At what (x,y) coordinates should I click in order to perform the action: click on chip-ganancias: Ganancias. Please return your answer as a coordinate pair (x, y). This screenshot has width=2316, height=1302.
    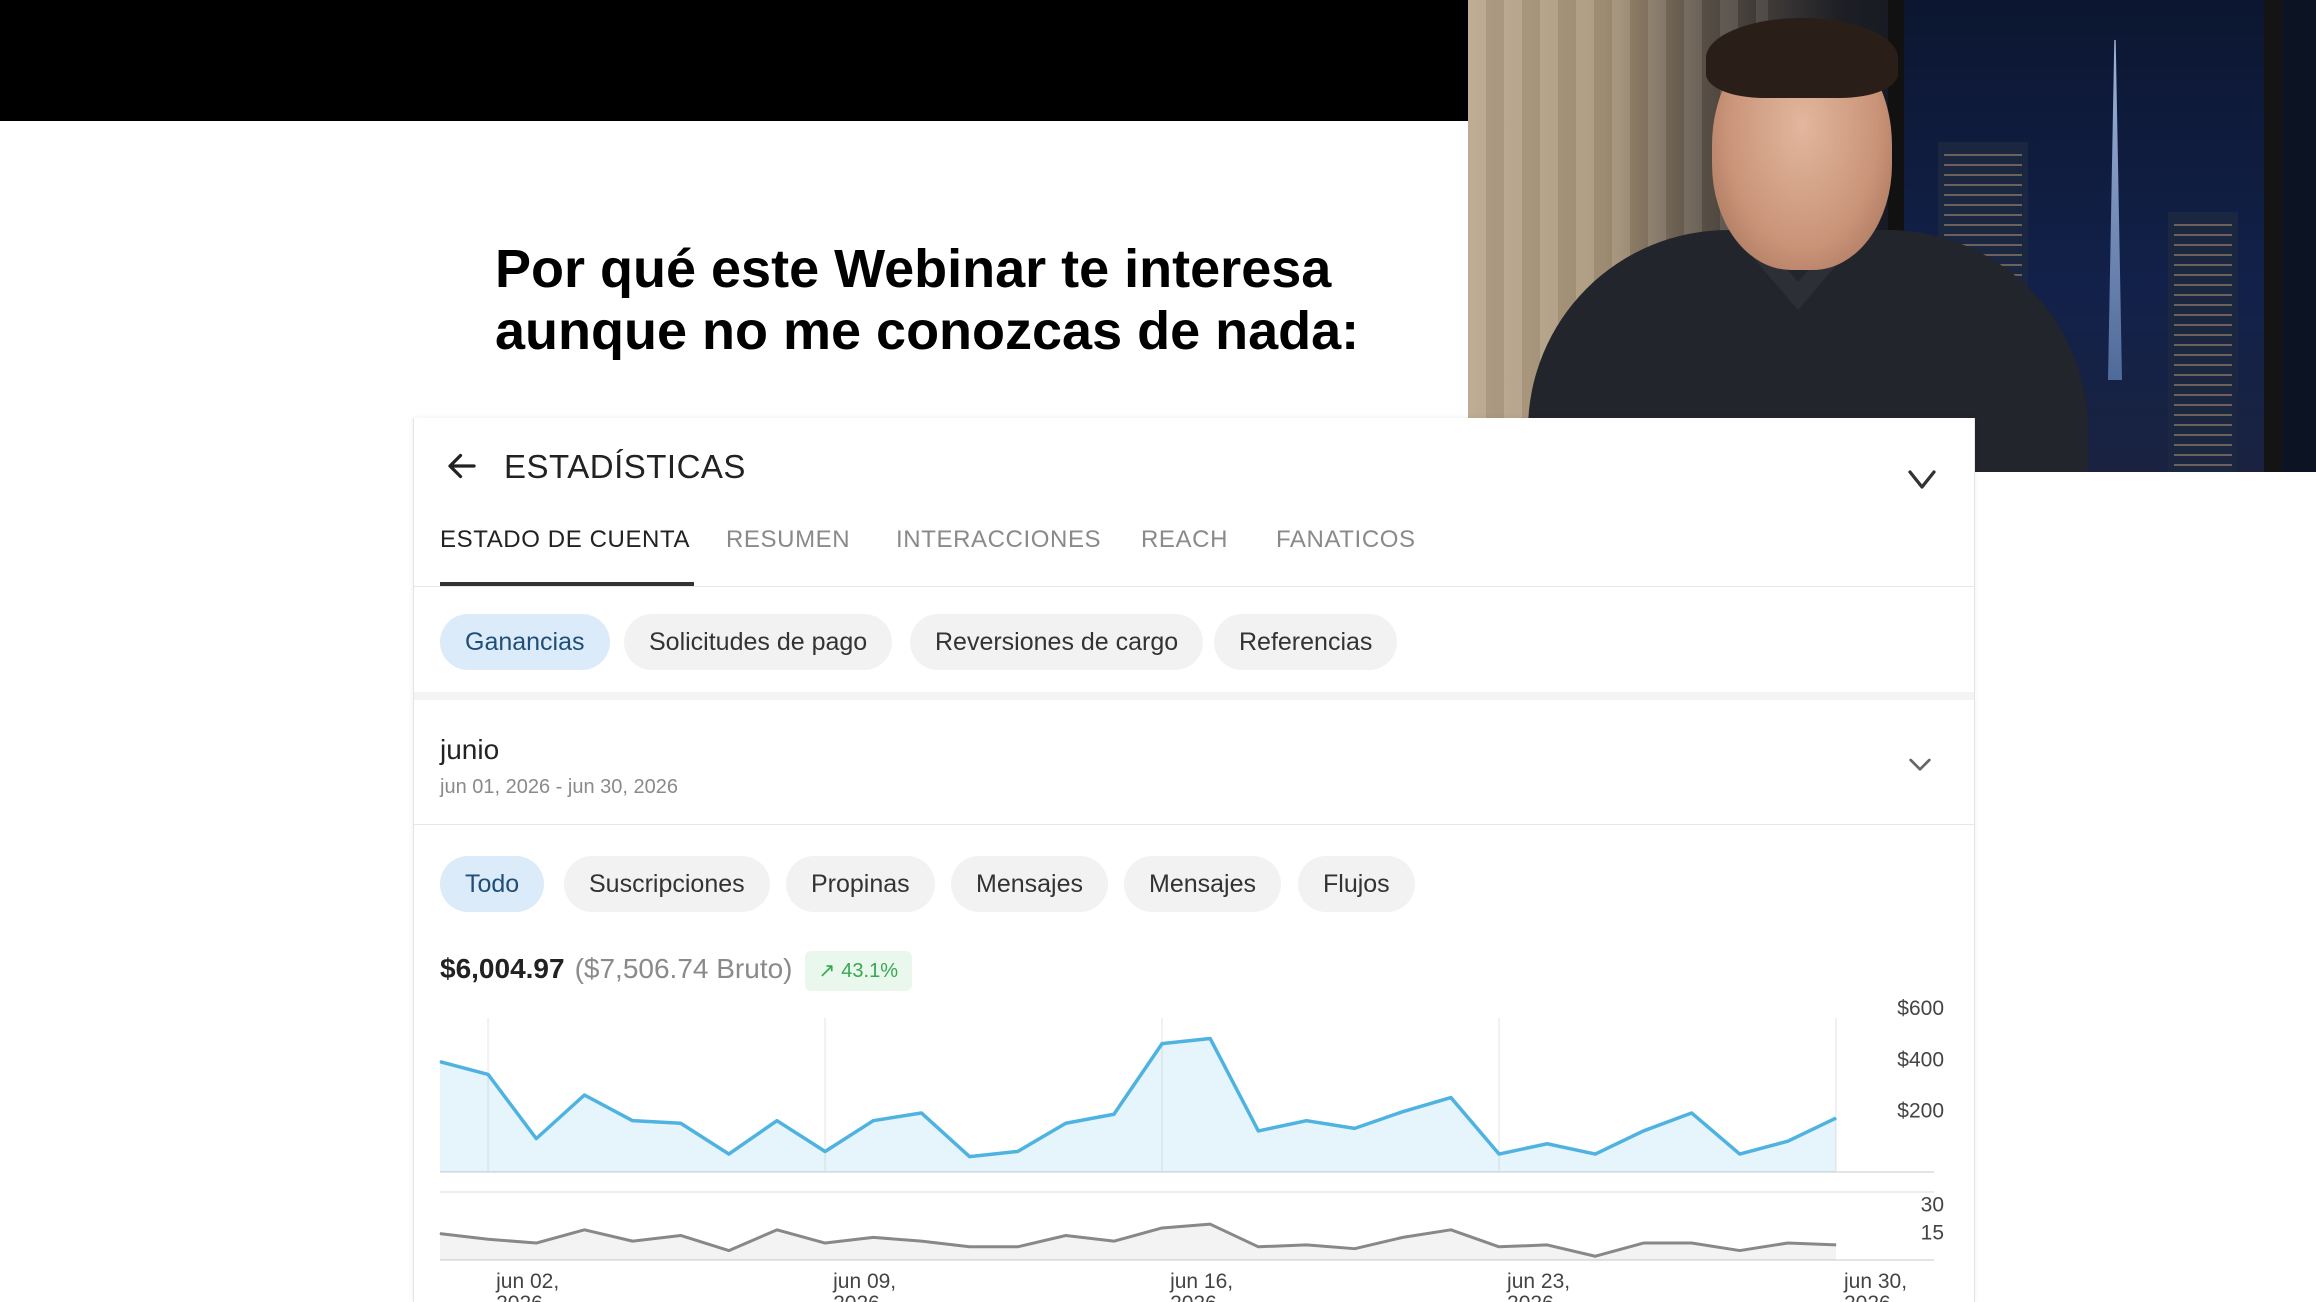
    Looking at the image, I should click on (525, 642).